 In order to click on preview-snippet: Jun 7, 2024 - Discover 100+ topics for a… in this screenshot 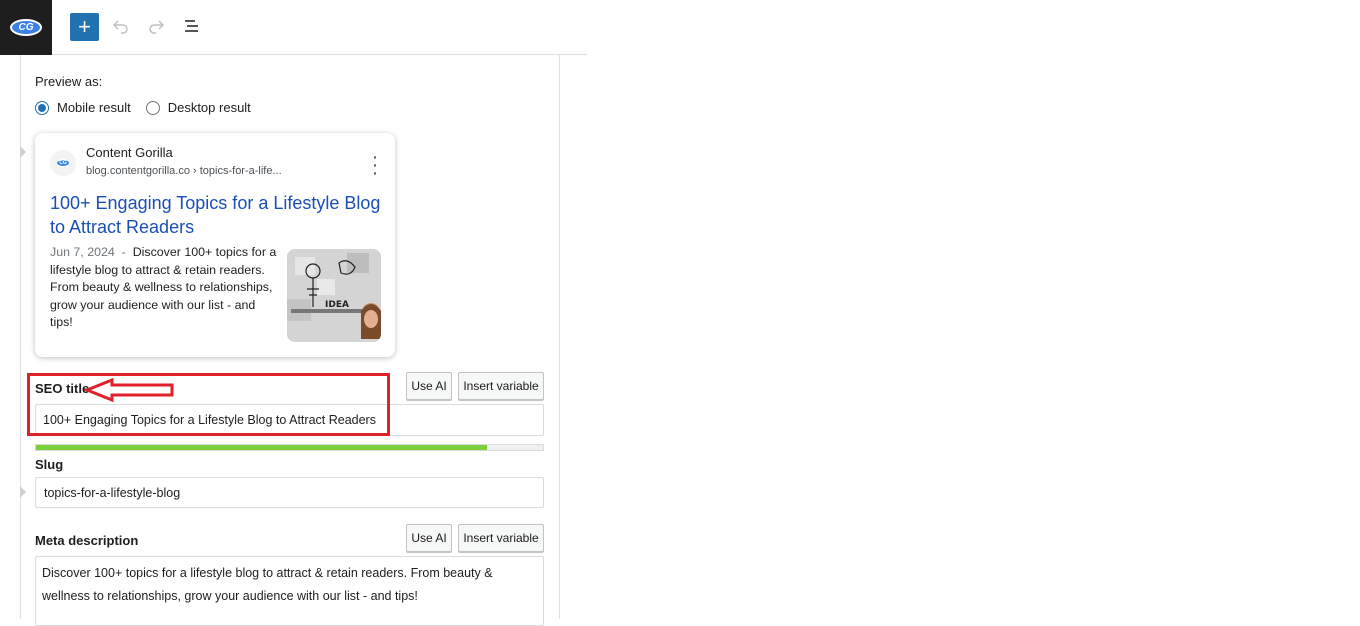, I will do `click(163, 288)`.